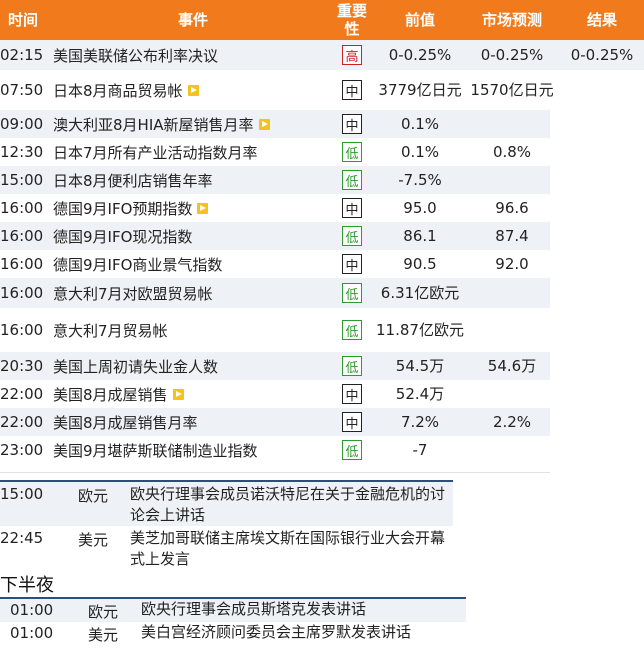 Image resolution: width=644 pixels, height=654 pixels. What do you see at coordinates (22, 422) in the screenshot?
I see `event-time: 22:00` at bounding box center [22, 422].